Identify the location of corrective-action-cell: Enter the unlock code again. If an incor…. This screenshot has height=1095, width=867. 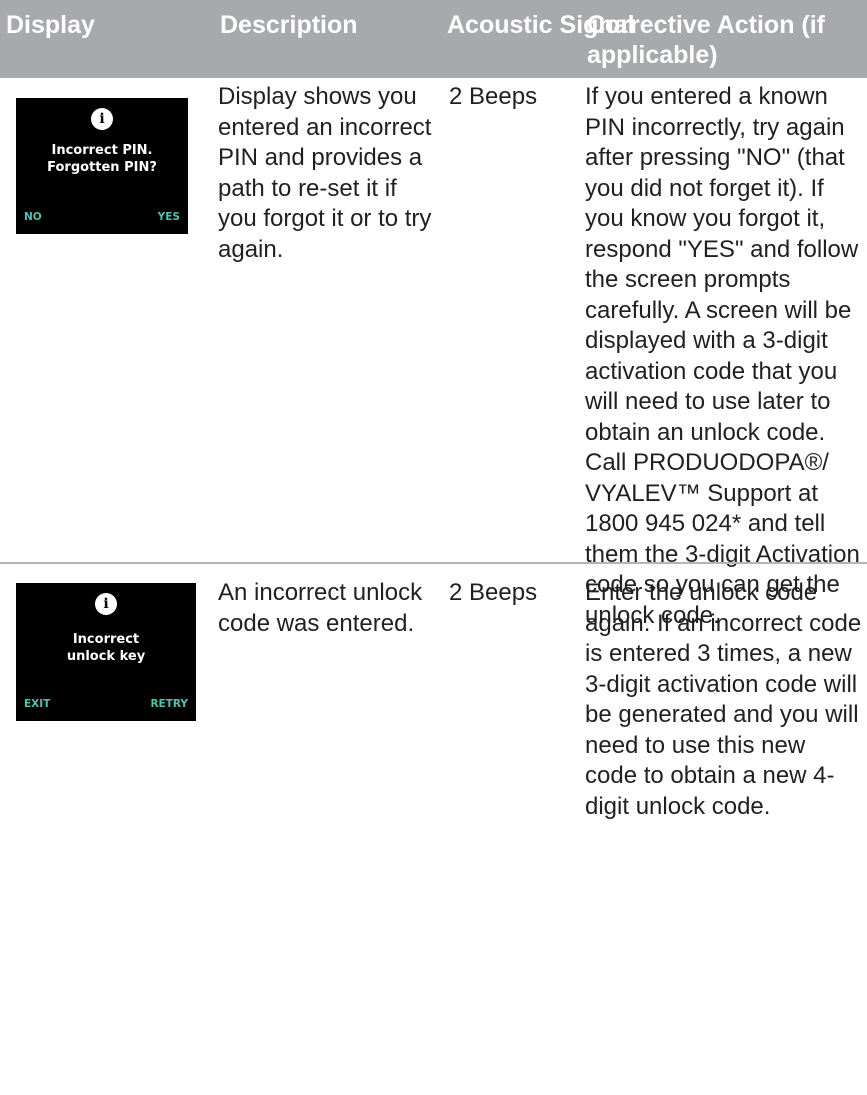
(723, 699).